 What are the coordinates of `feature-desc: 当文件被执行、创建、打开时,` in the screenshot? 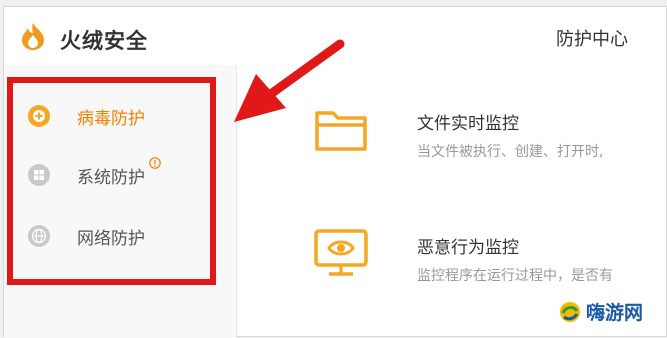 It's located at (510, 152).